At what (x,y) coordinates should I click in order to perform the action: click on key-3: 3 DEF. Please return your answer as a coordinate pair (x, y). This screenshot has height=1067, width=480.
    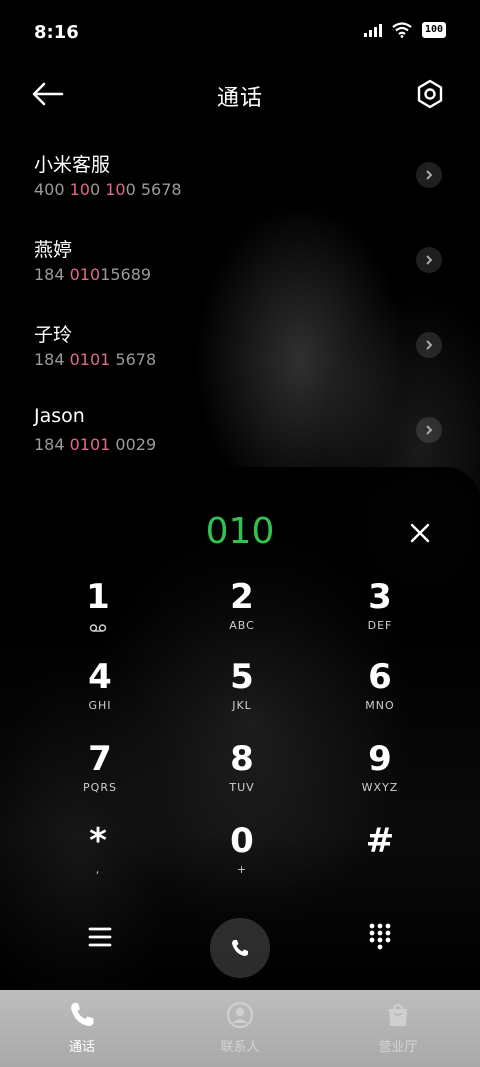
    Looking at the image, I should click on (380, 612).